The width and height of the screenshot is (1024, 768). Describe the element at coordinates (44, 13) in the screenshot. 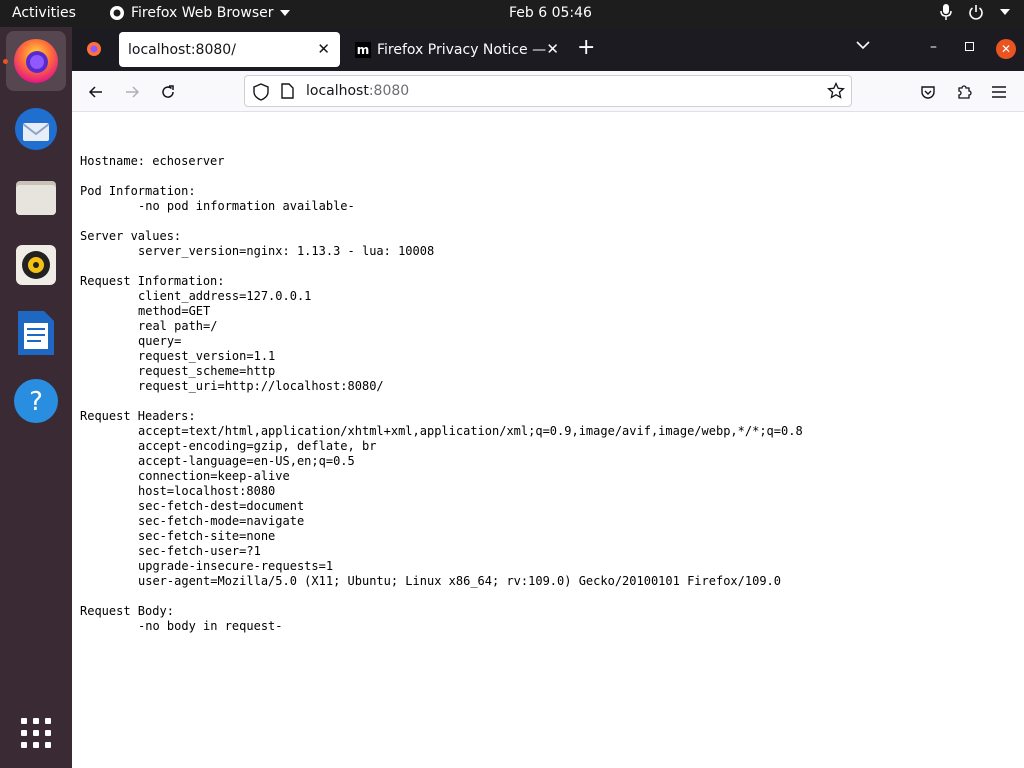

I see `activities-button: Activities` at that location.